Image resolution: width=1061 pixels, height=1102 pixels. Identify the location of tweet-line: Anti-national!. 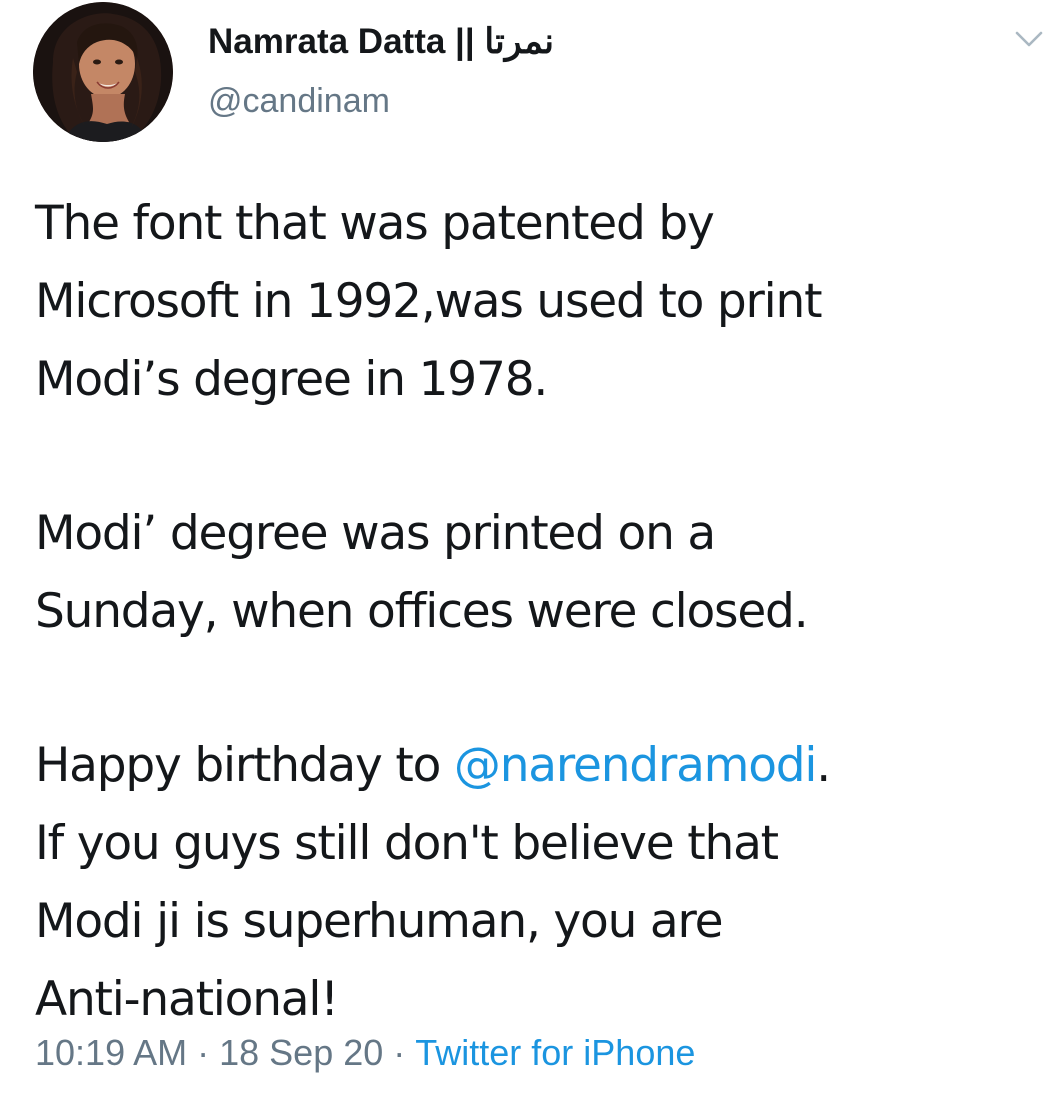
(187, 999).